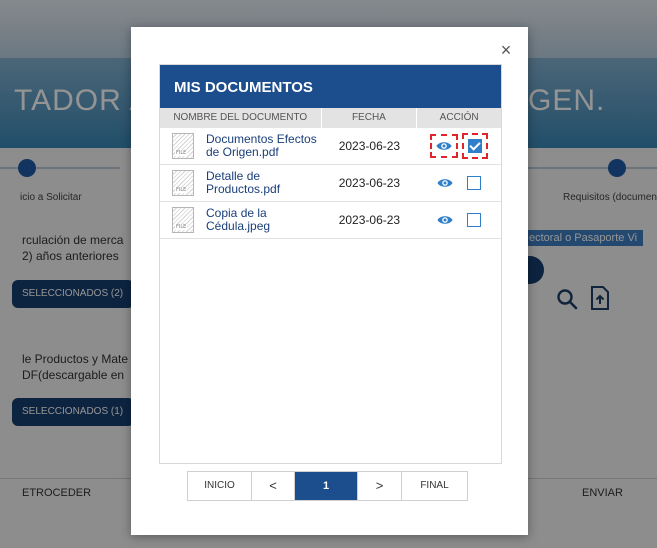 This screenshot has height=548, width=657. I want to click on pagination: INICIO < 1 > FINAL, so click(327, 486).